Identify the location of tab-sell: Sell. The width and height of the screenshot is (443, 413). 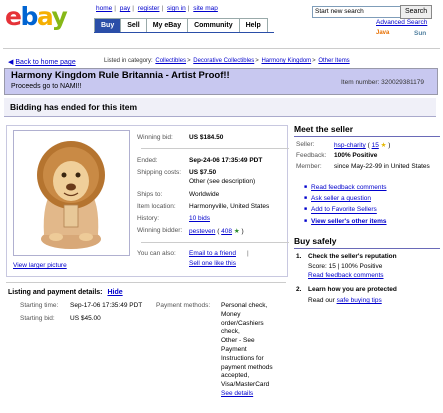
(134, 25).